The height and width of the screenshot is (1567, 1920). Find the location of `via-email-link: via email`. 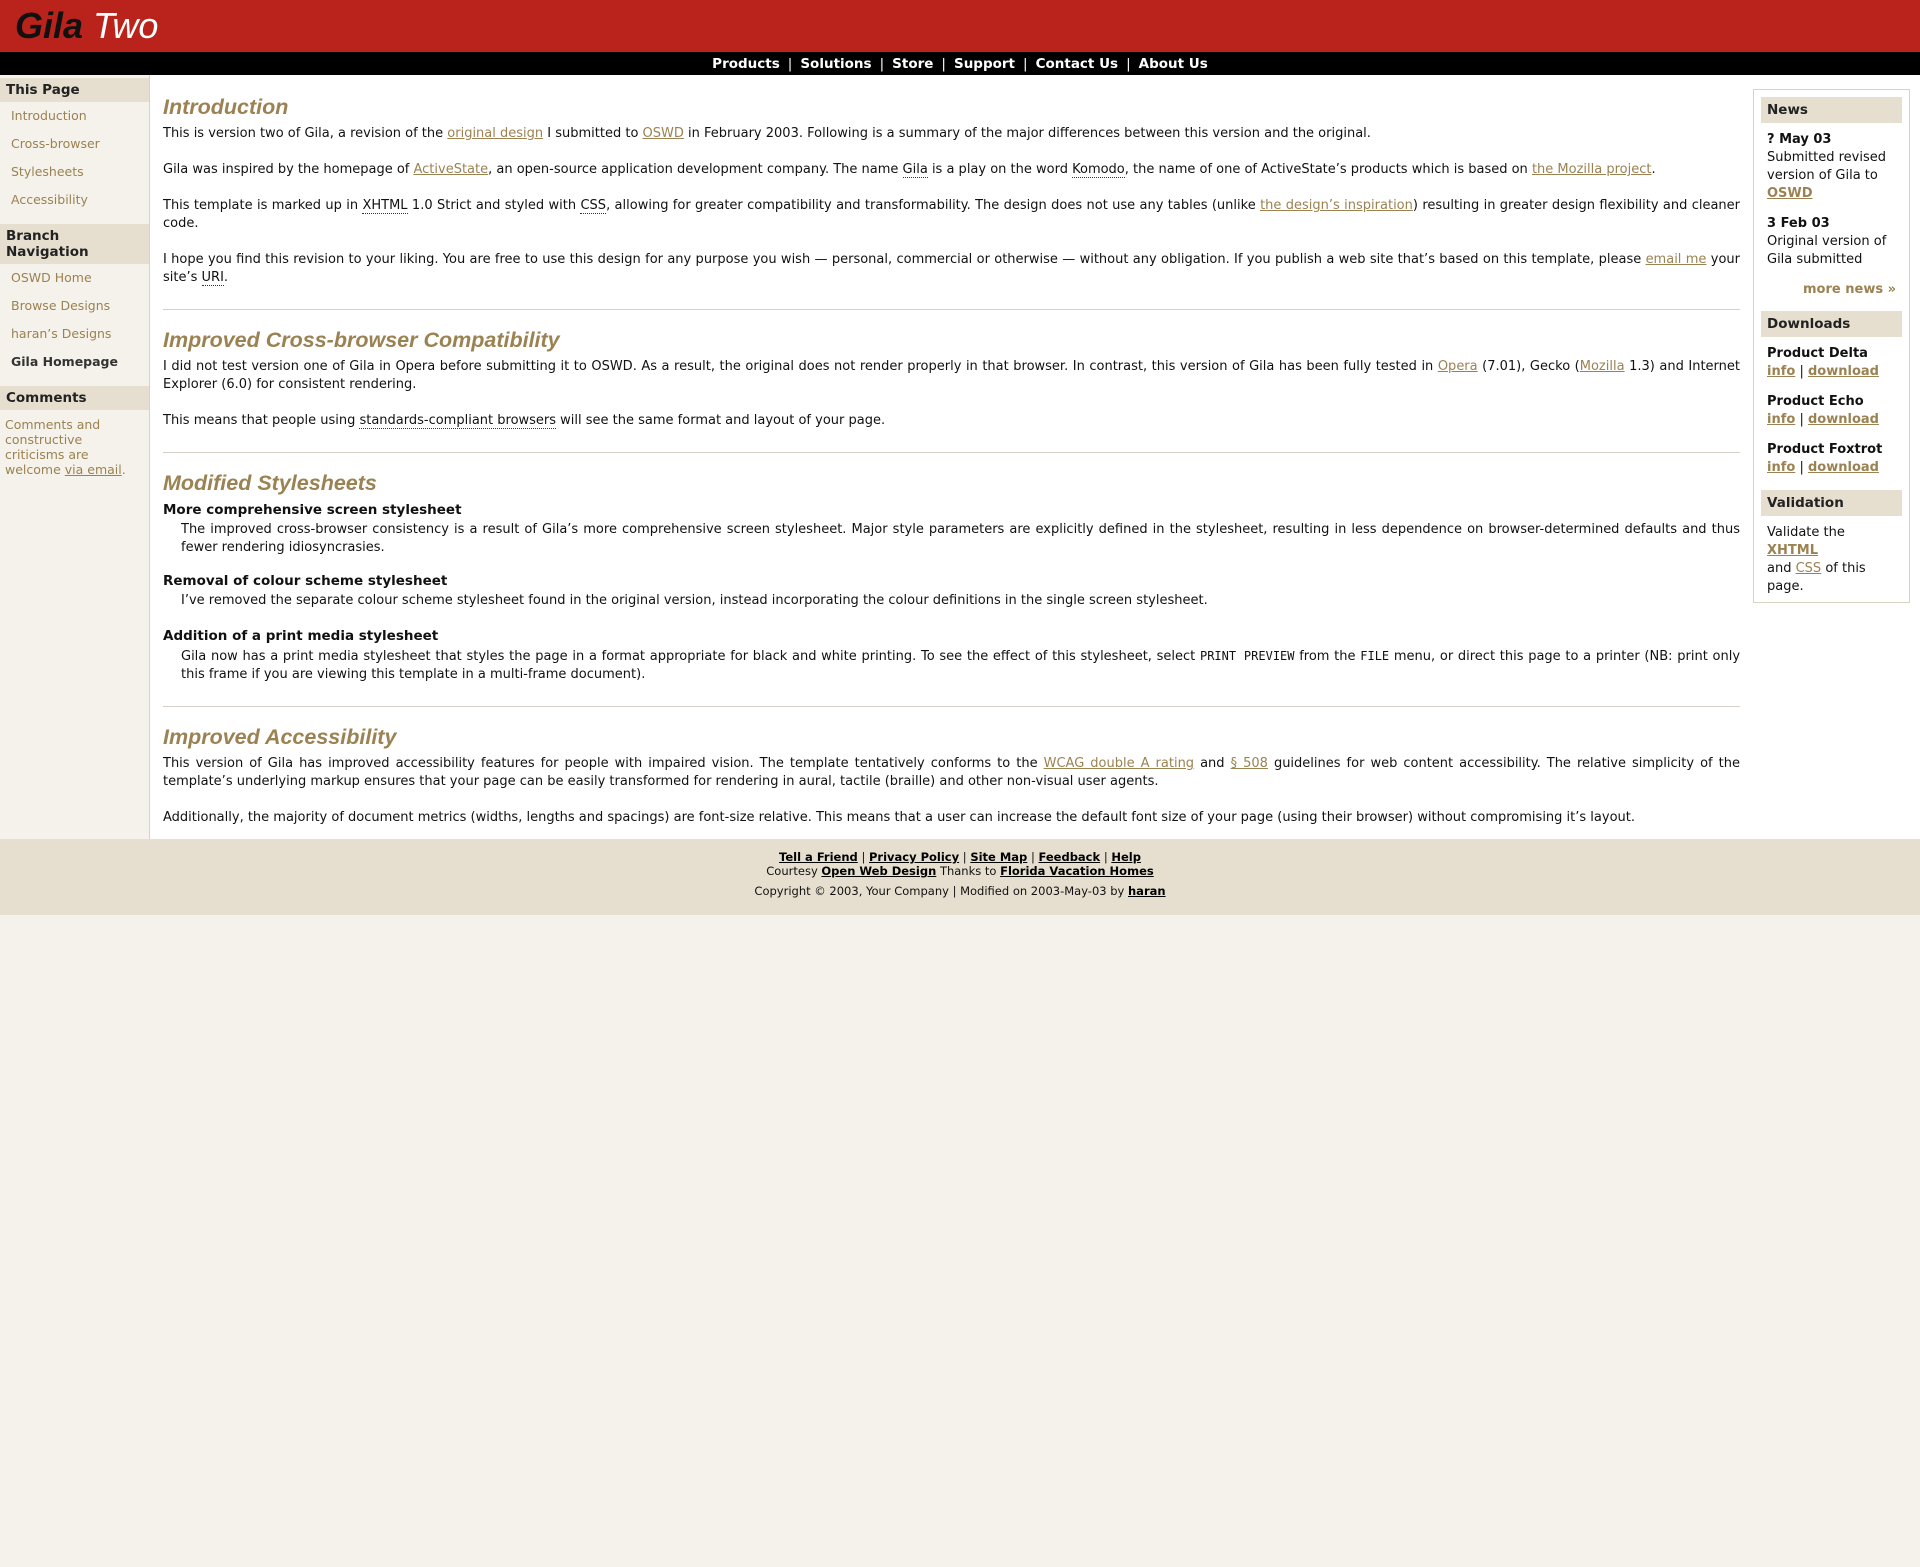

via-email-link: via email is located at coordinates (93, 469).